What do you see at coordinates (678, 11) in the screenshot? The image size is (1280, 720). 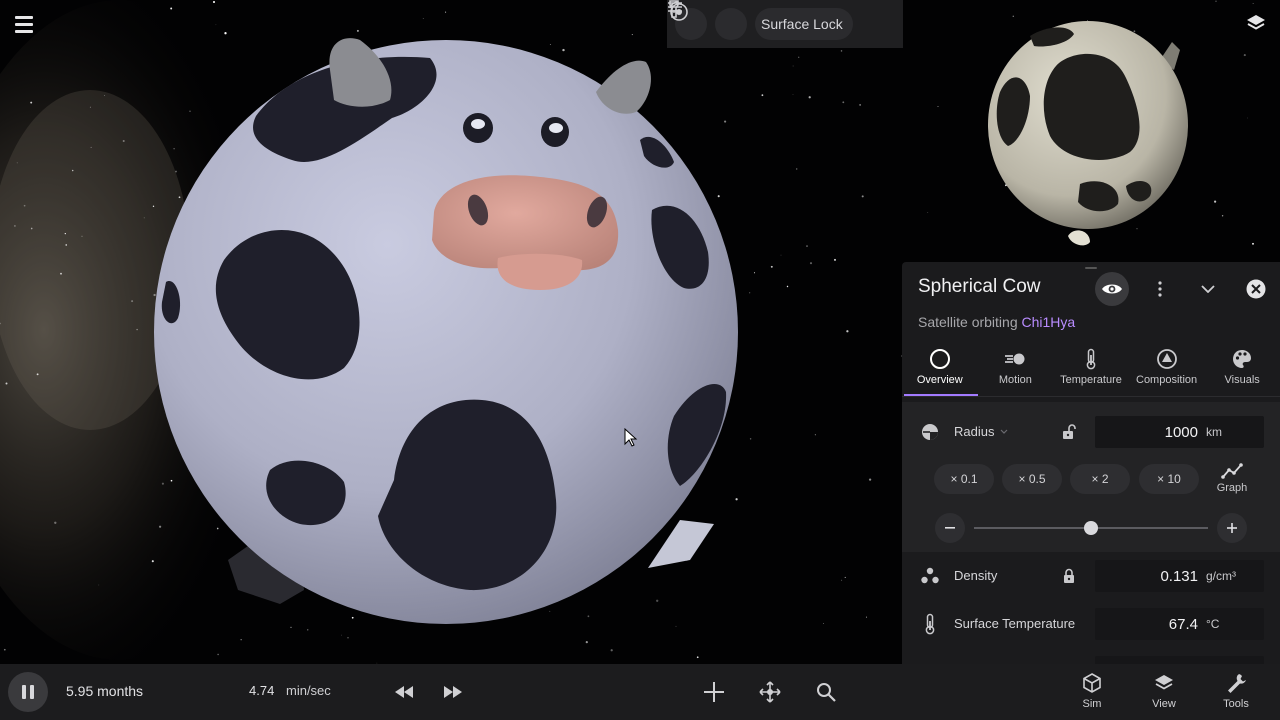 I see `surface-lock-icon` at bounding box center [678, 11].